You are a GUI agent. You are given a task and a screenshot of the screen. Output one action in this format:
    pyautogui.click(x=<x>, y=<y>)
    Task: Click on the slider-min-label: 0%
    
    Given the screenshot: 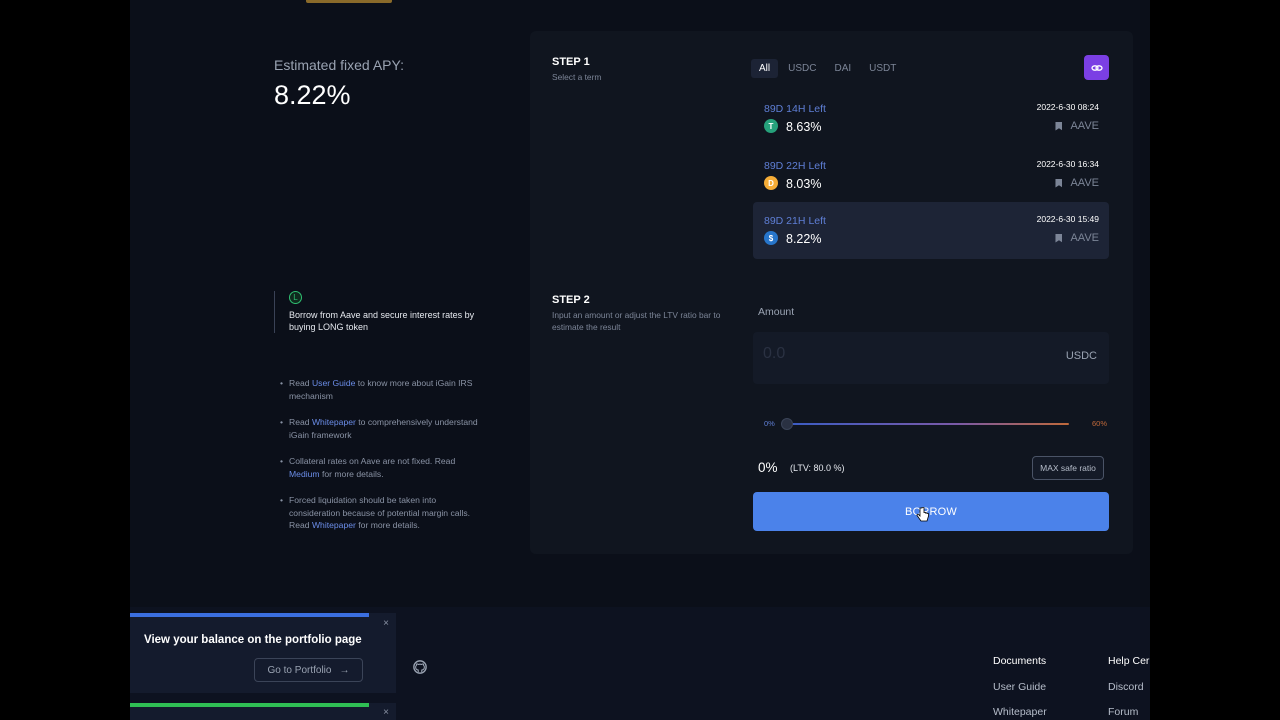 What is the action you would take?
    pyautogui.click(x=769, y=423)
    